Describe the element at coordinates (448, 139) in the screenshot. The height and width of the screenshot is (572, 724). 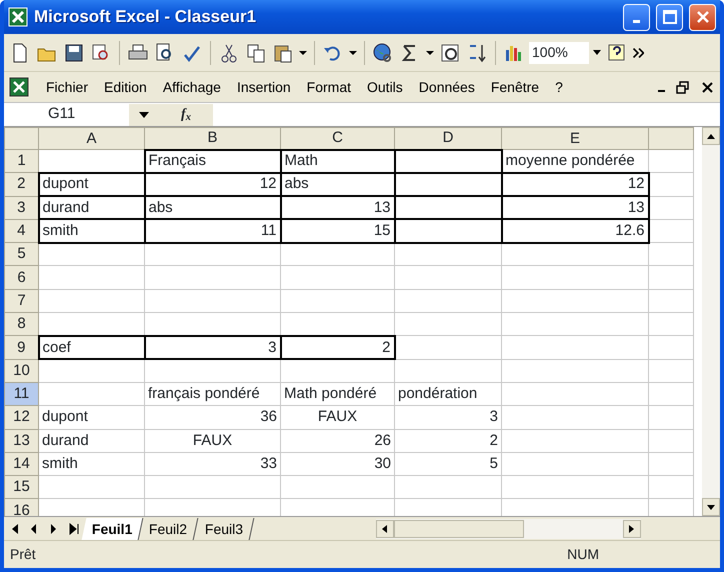
I see `column-header: D` at that location.